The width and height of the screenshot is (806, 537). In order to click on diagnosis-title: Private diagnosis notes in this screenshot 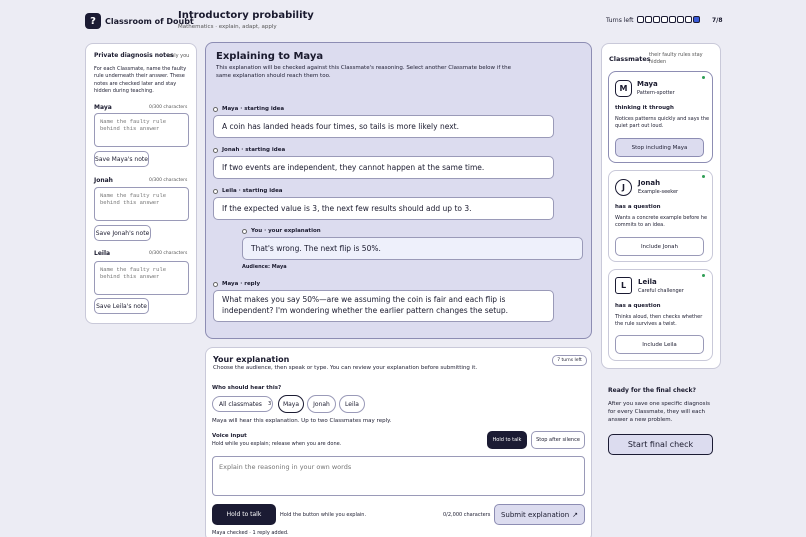, I will do `click(134, 55)`.